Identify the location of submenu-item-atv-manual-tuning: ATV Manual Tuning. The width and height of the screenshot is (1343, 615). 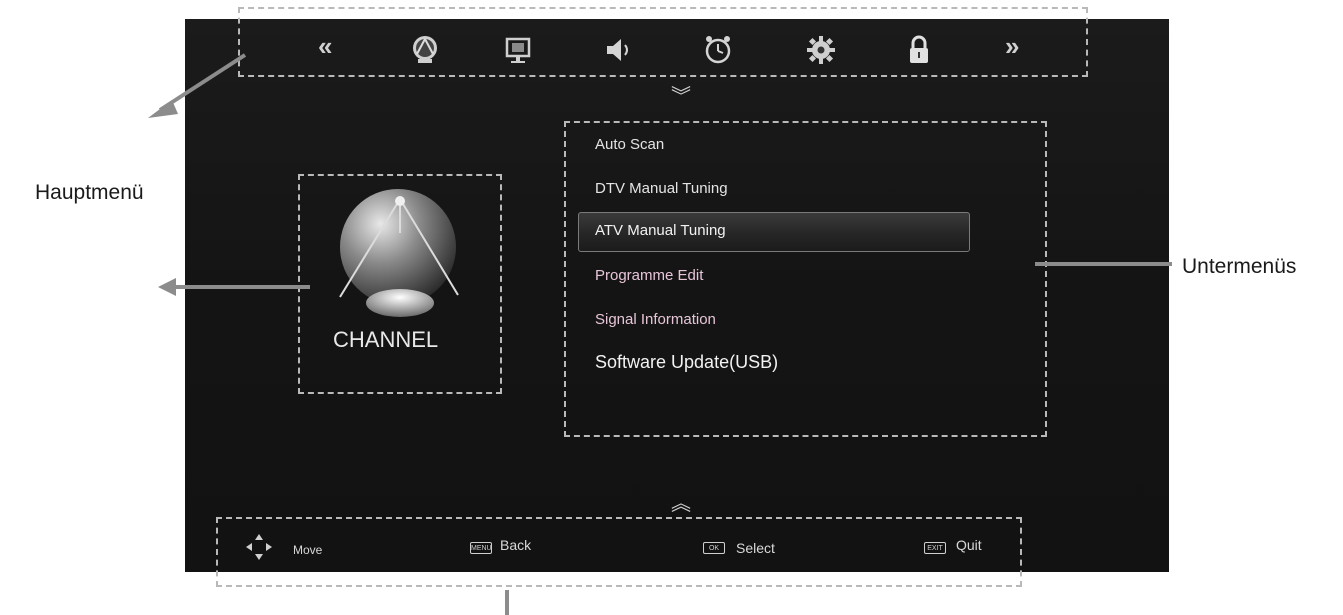
(660, 230).